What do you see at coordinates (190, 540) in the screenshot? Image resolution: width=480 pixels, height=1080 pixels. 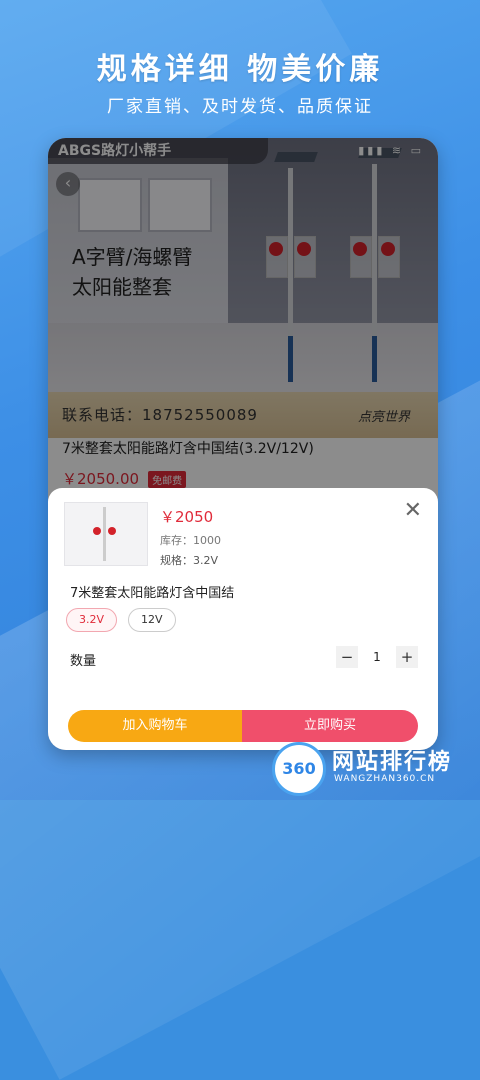 I see `stock-count: 库存：1000` at bounding box center [190, 540].